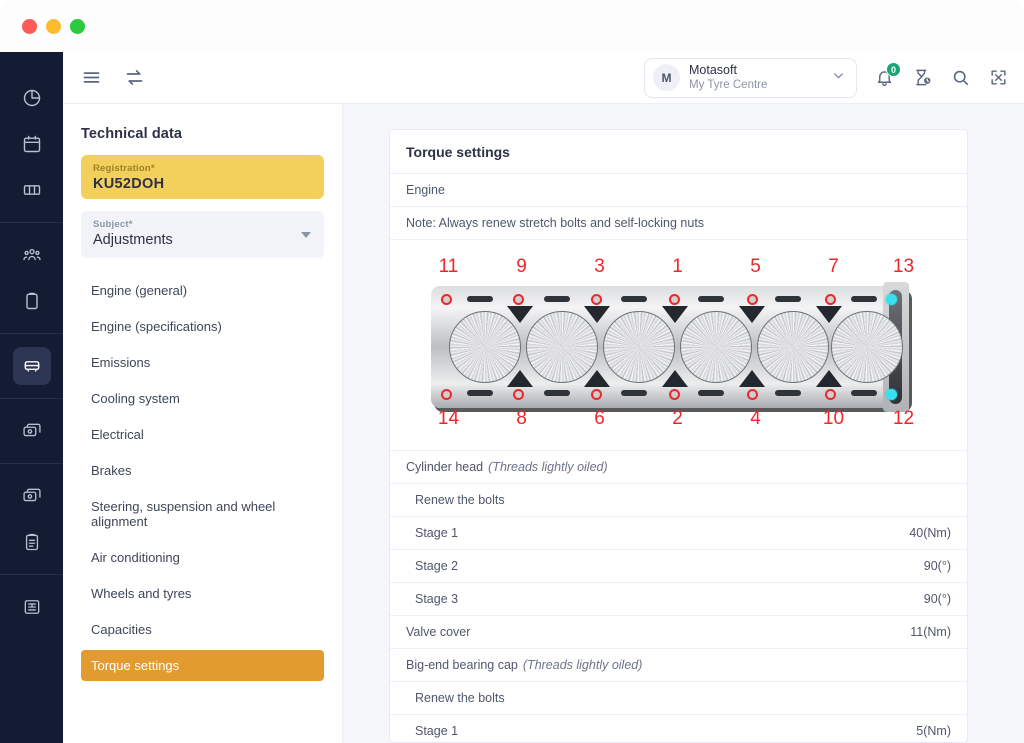  What do you see at coordinates (32, 144) in the screenshot?
I see `calendar-icon` at bounding box center [32, 144].